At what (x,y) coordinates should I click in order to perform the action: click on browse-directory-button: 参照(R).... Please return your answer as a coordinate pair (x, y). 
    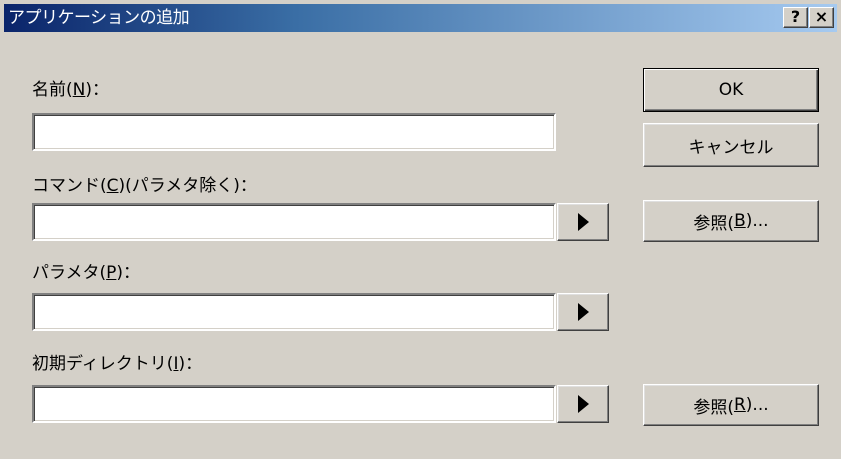
    Looking at the image, I should click on (731, 405).